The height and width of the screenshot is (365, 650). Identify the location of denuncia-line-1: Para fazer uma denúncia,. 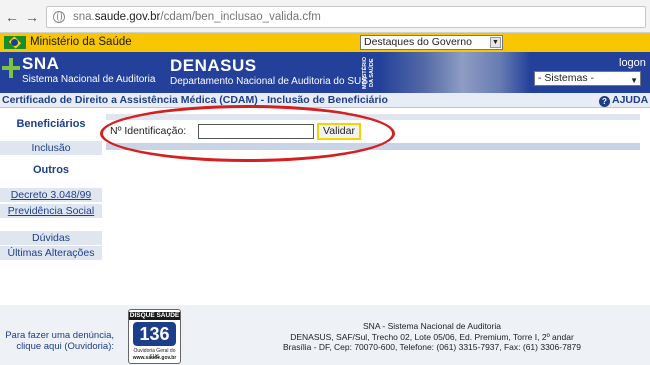
(59, 335).